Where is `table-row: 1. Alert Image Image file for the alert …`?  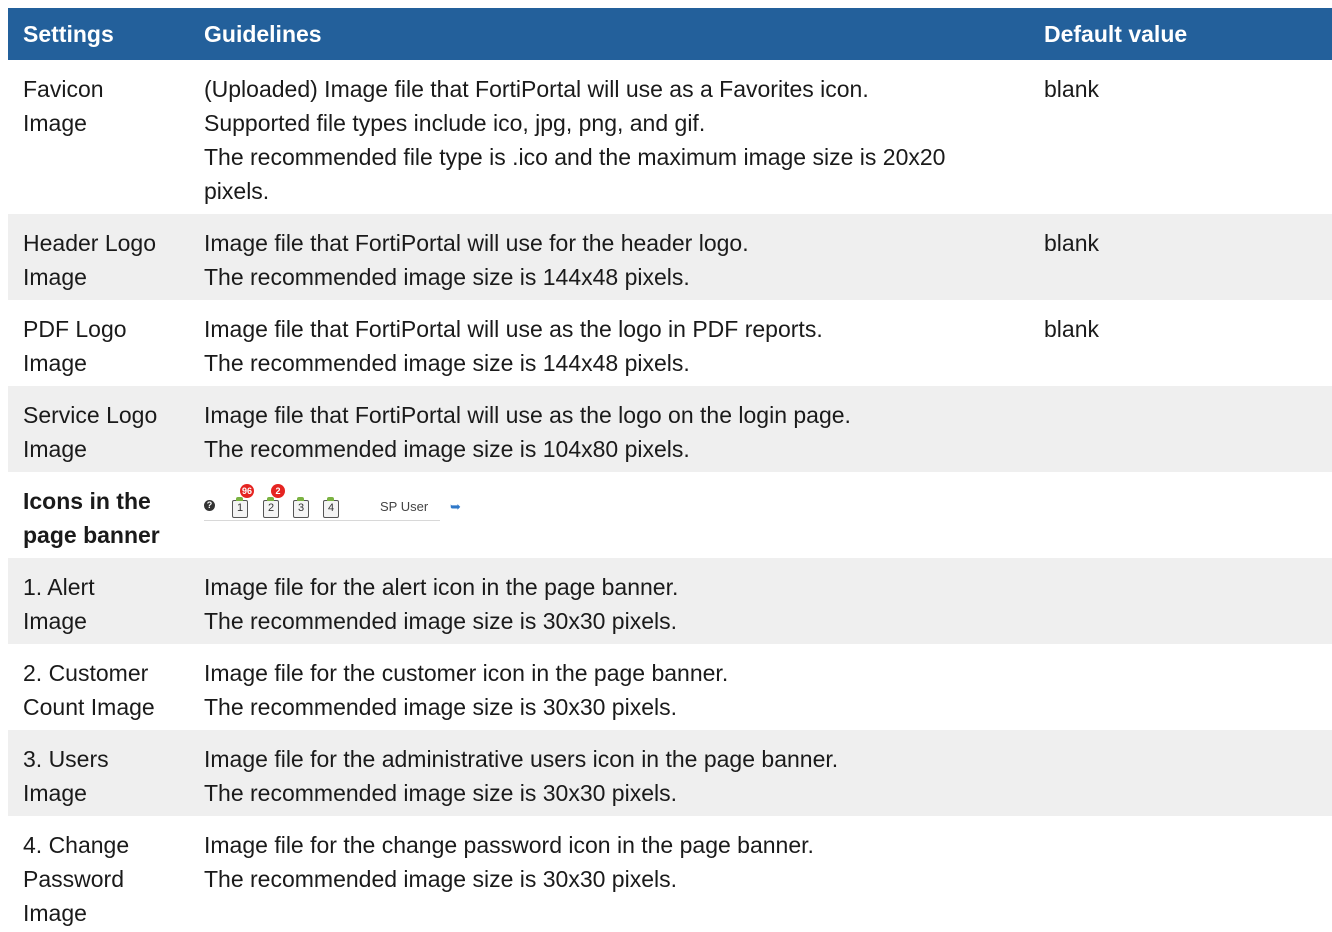 table-row: 1. Alert Image Image file for the alert … is located at coordinates (670, 601).